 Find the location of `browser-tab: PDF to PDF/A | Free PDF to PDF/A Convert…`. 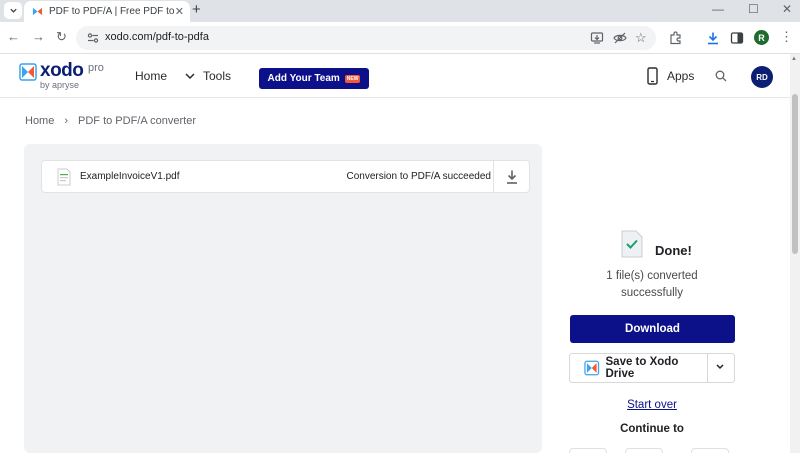

browser-tab: PDF to PDF/A | Free PDF to PDF/A Convert… is located at coordinates (107, 11).